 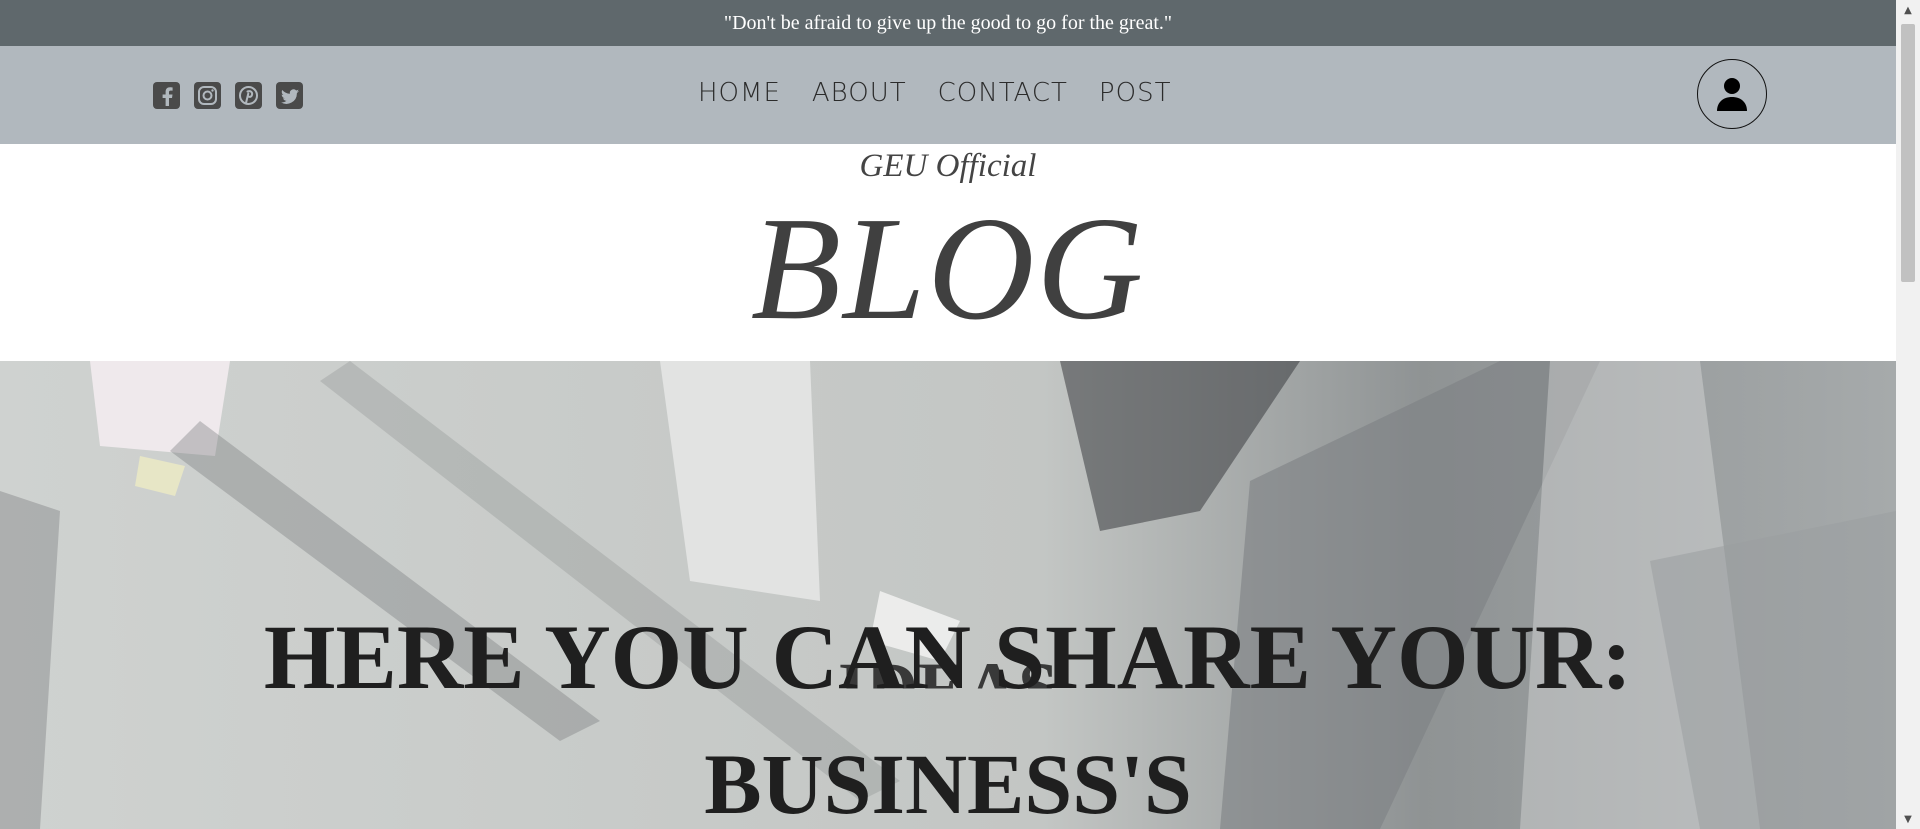 I want to click on navbar: HOME ABOUT CONTACT POST, so click(x=948, y=95).